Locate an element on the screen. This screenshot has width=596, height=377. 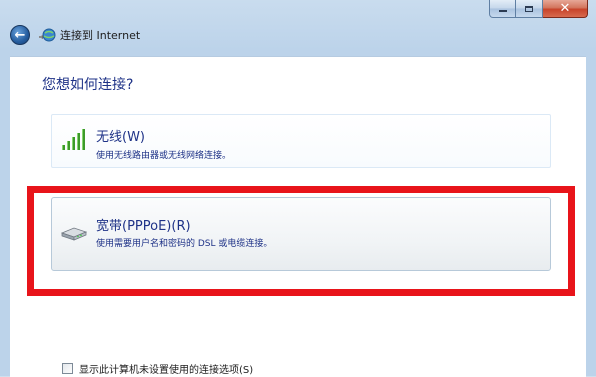
show-unconfigured-options-row: 显示此计算机未设置使用的连接选项(S) is located at coordinates (157, 368).